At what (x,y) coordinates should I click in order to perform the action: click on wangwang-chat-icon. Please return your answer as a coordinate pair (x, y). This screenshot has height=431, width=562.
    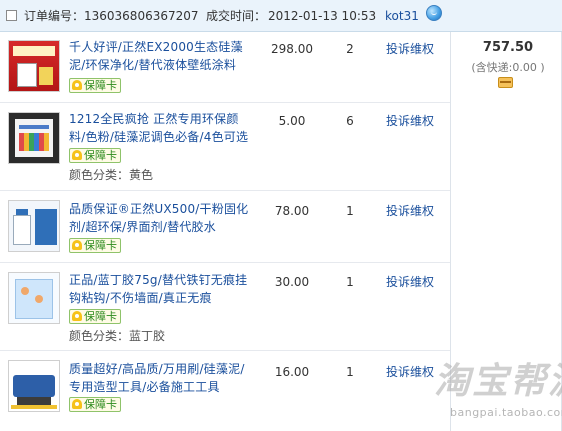
    Looking at the image, I should click on (434, 13).